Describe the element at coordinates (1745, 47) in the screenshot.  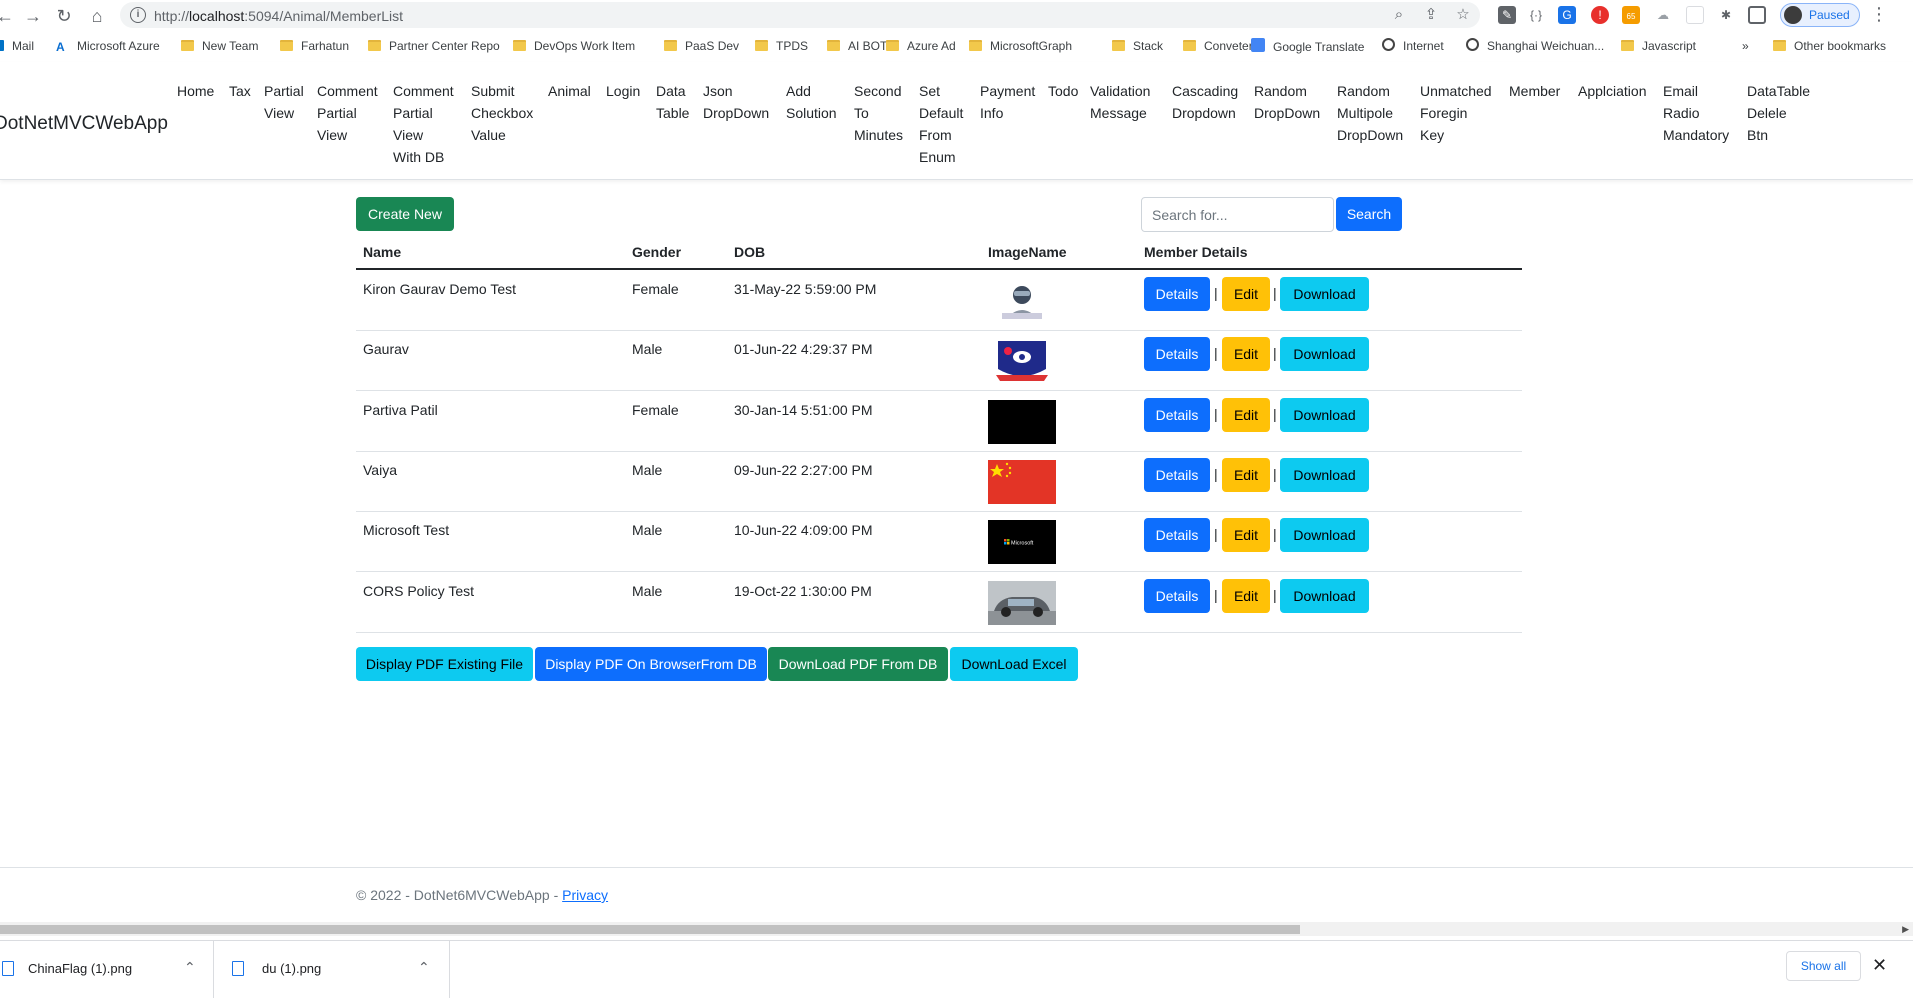
I see `bookmarks-overflow-button: »` at that location.